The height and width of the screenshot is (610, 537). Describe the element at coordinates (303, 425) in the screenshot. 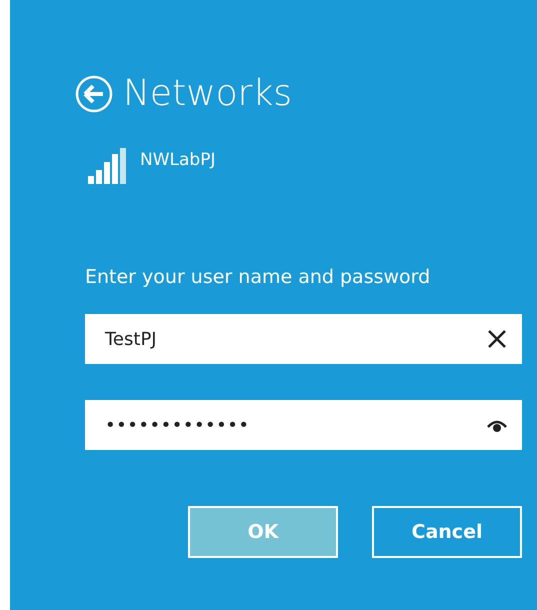

I see `password-field: •••••••••••••` at that location.